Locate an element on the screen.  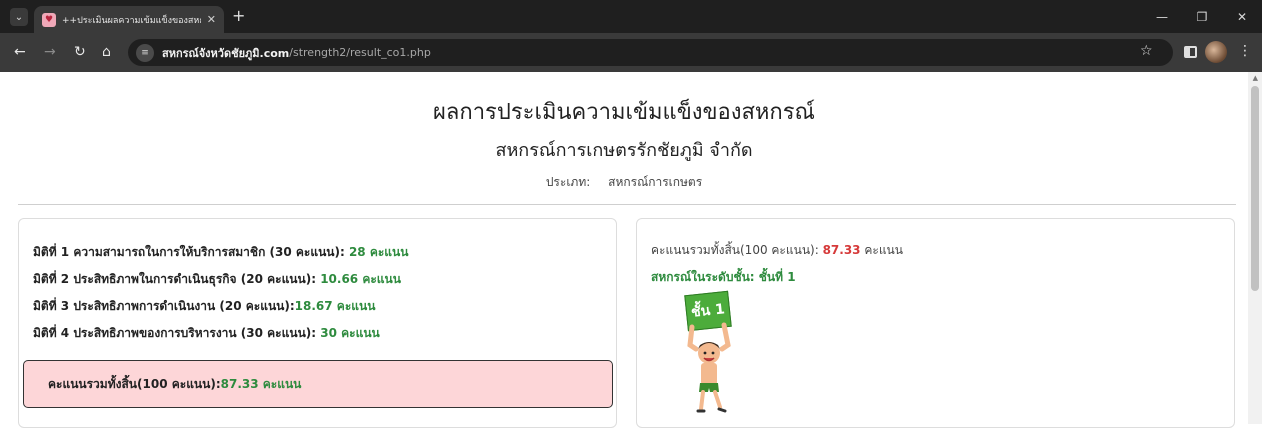
tab-title: ++ประเมินผลความเข้มแข็งของสหกร is located at coordinates (131, 20).